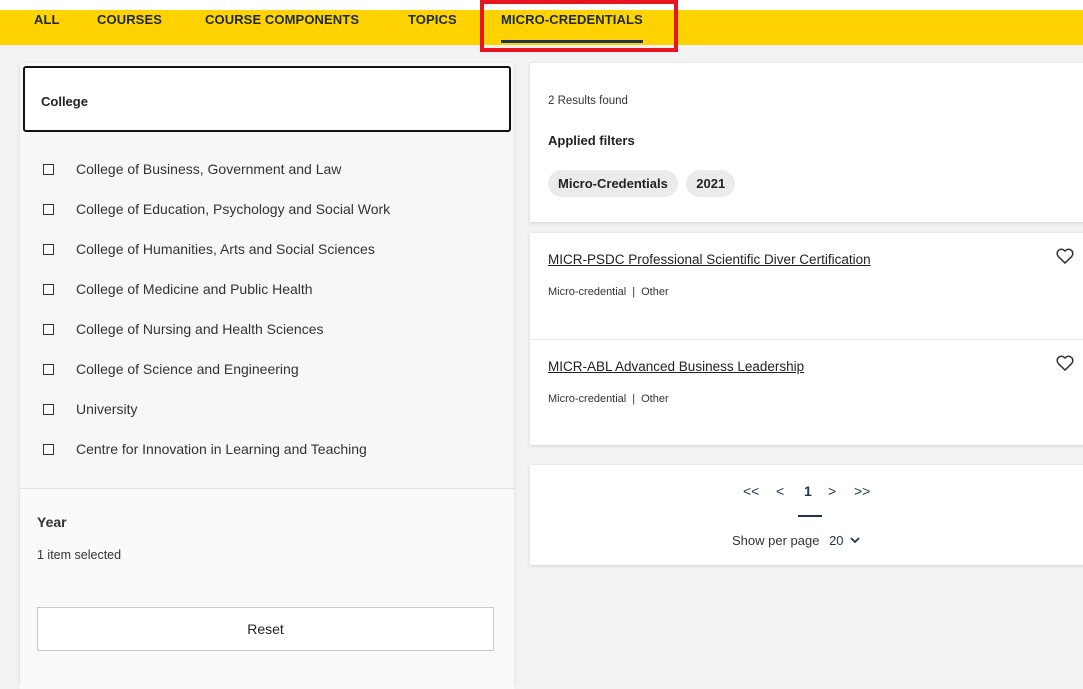 This screenshot has width=1083, height=689. I want to click on college-option: College of Nursing and Health Sciences, so click(267, 329).